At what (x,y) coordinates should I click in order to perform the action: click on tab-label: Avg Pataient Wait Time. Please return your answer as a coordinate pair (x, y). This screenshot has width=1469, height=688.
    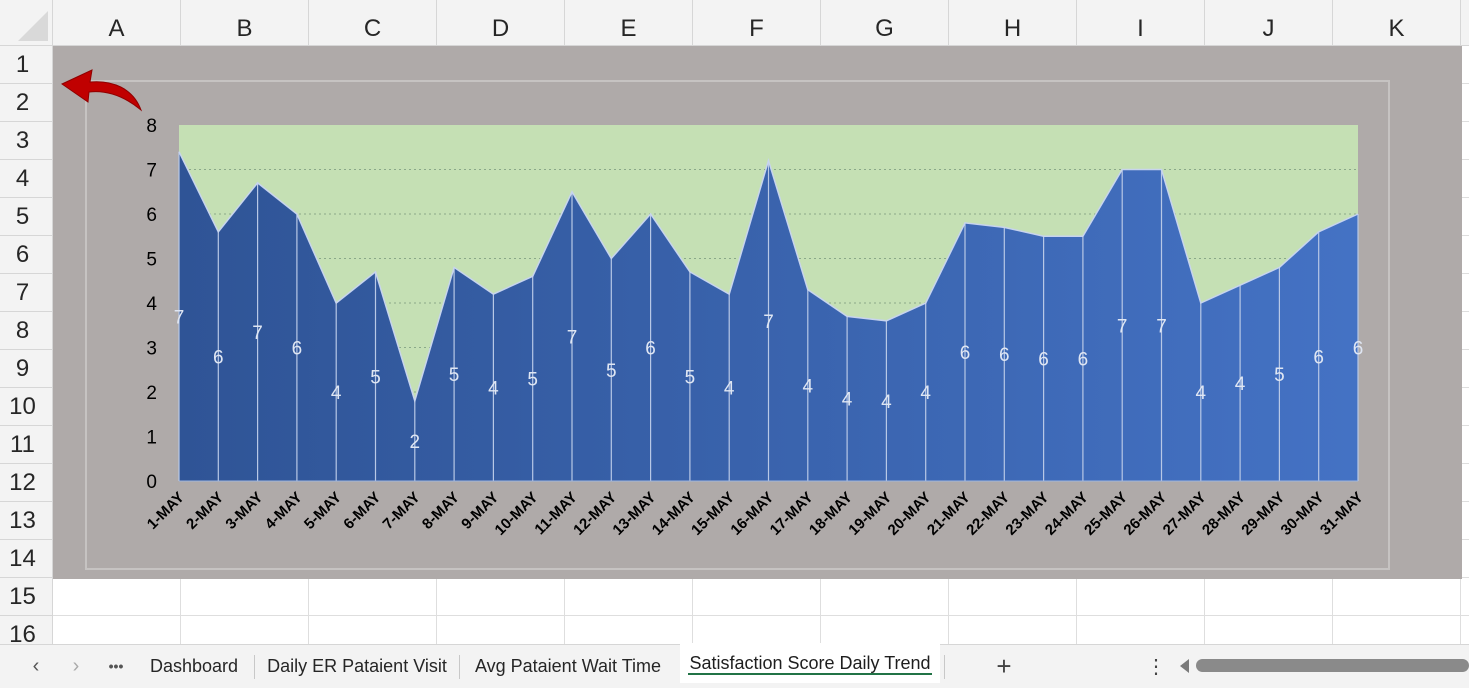
    Looking at the image, I should click on (568, 665).